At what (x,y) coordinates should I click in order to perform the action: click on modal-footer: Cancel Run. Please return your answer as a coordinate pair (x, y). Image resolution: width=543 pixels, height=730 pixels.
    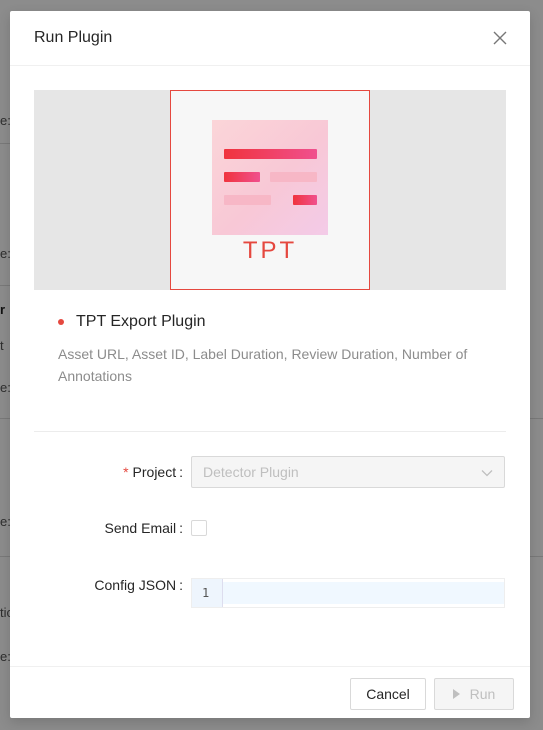
    Looking at the image, I should click on (270, 692).